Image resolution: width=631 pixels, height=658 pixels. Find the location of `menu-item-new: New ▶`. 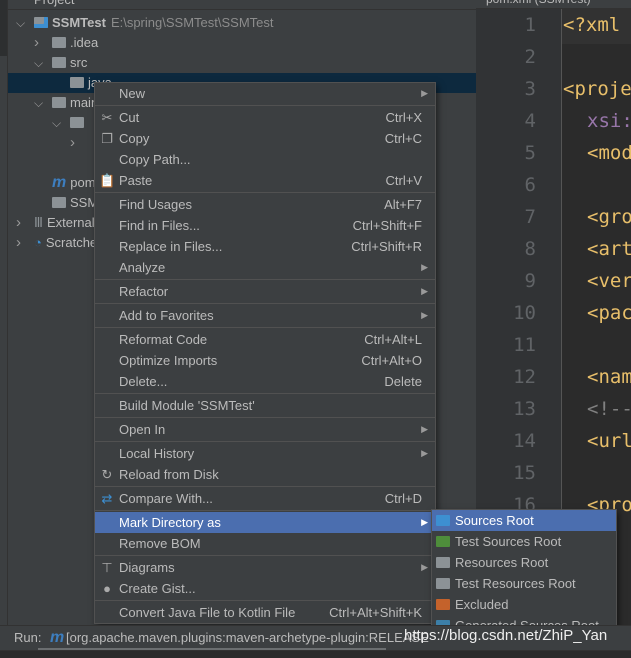

menu-item-new: New ▶ is located at coordinates (265, 93).